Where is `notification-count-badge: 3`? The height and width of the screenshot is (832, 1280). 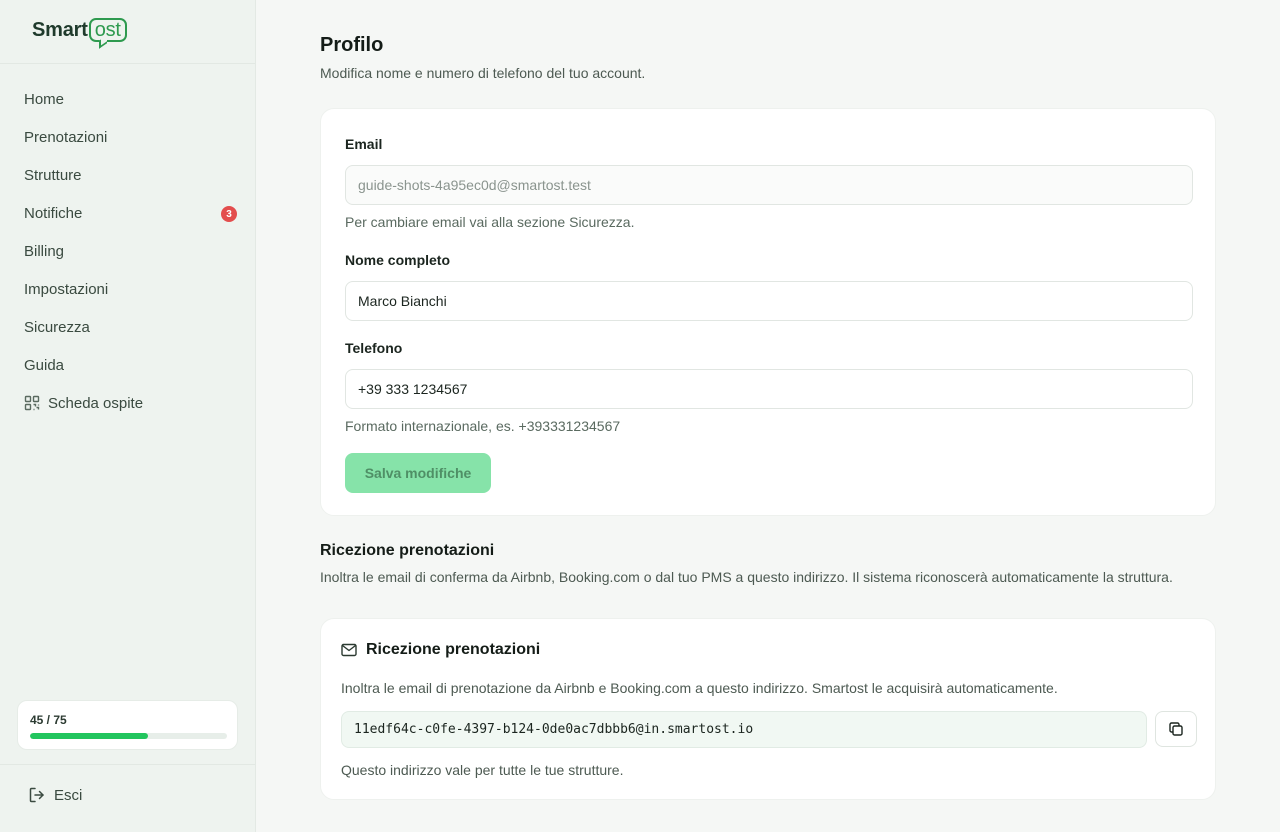
notification-count-badge: 3 is located at coordinates (229, 214).